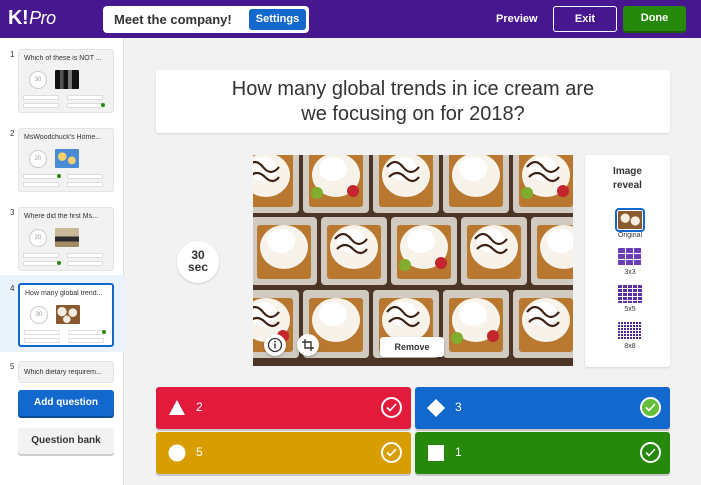  Describe the element at coordinates (12, 212) in the screenshot. I see `slide-number: 3` at that location.